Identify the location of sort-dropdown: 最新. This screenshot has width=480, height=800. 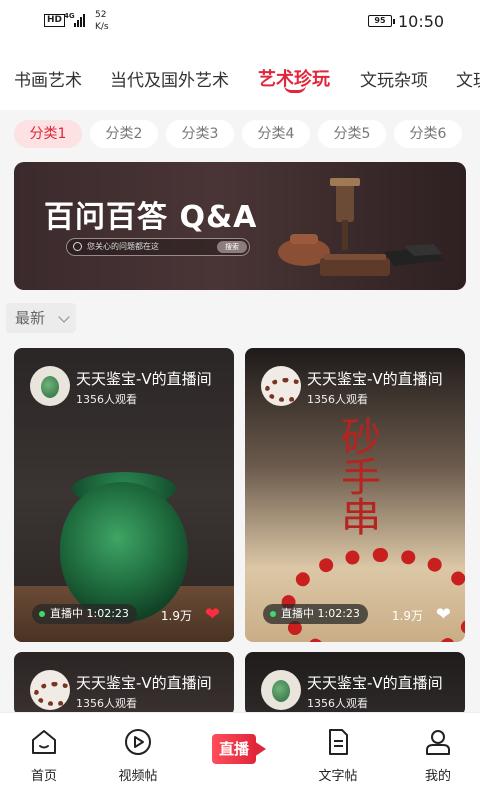
(41, 318).